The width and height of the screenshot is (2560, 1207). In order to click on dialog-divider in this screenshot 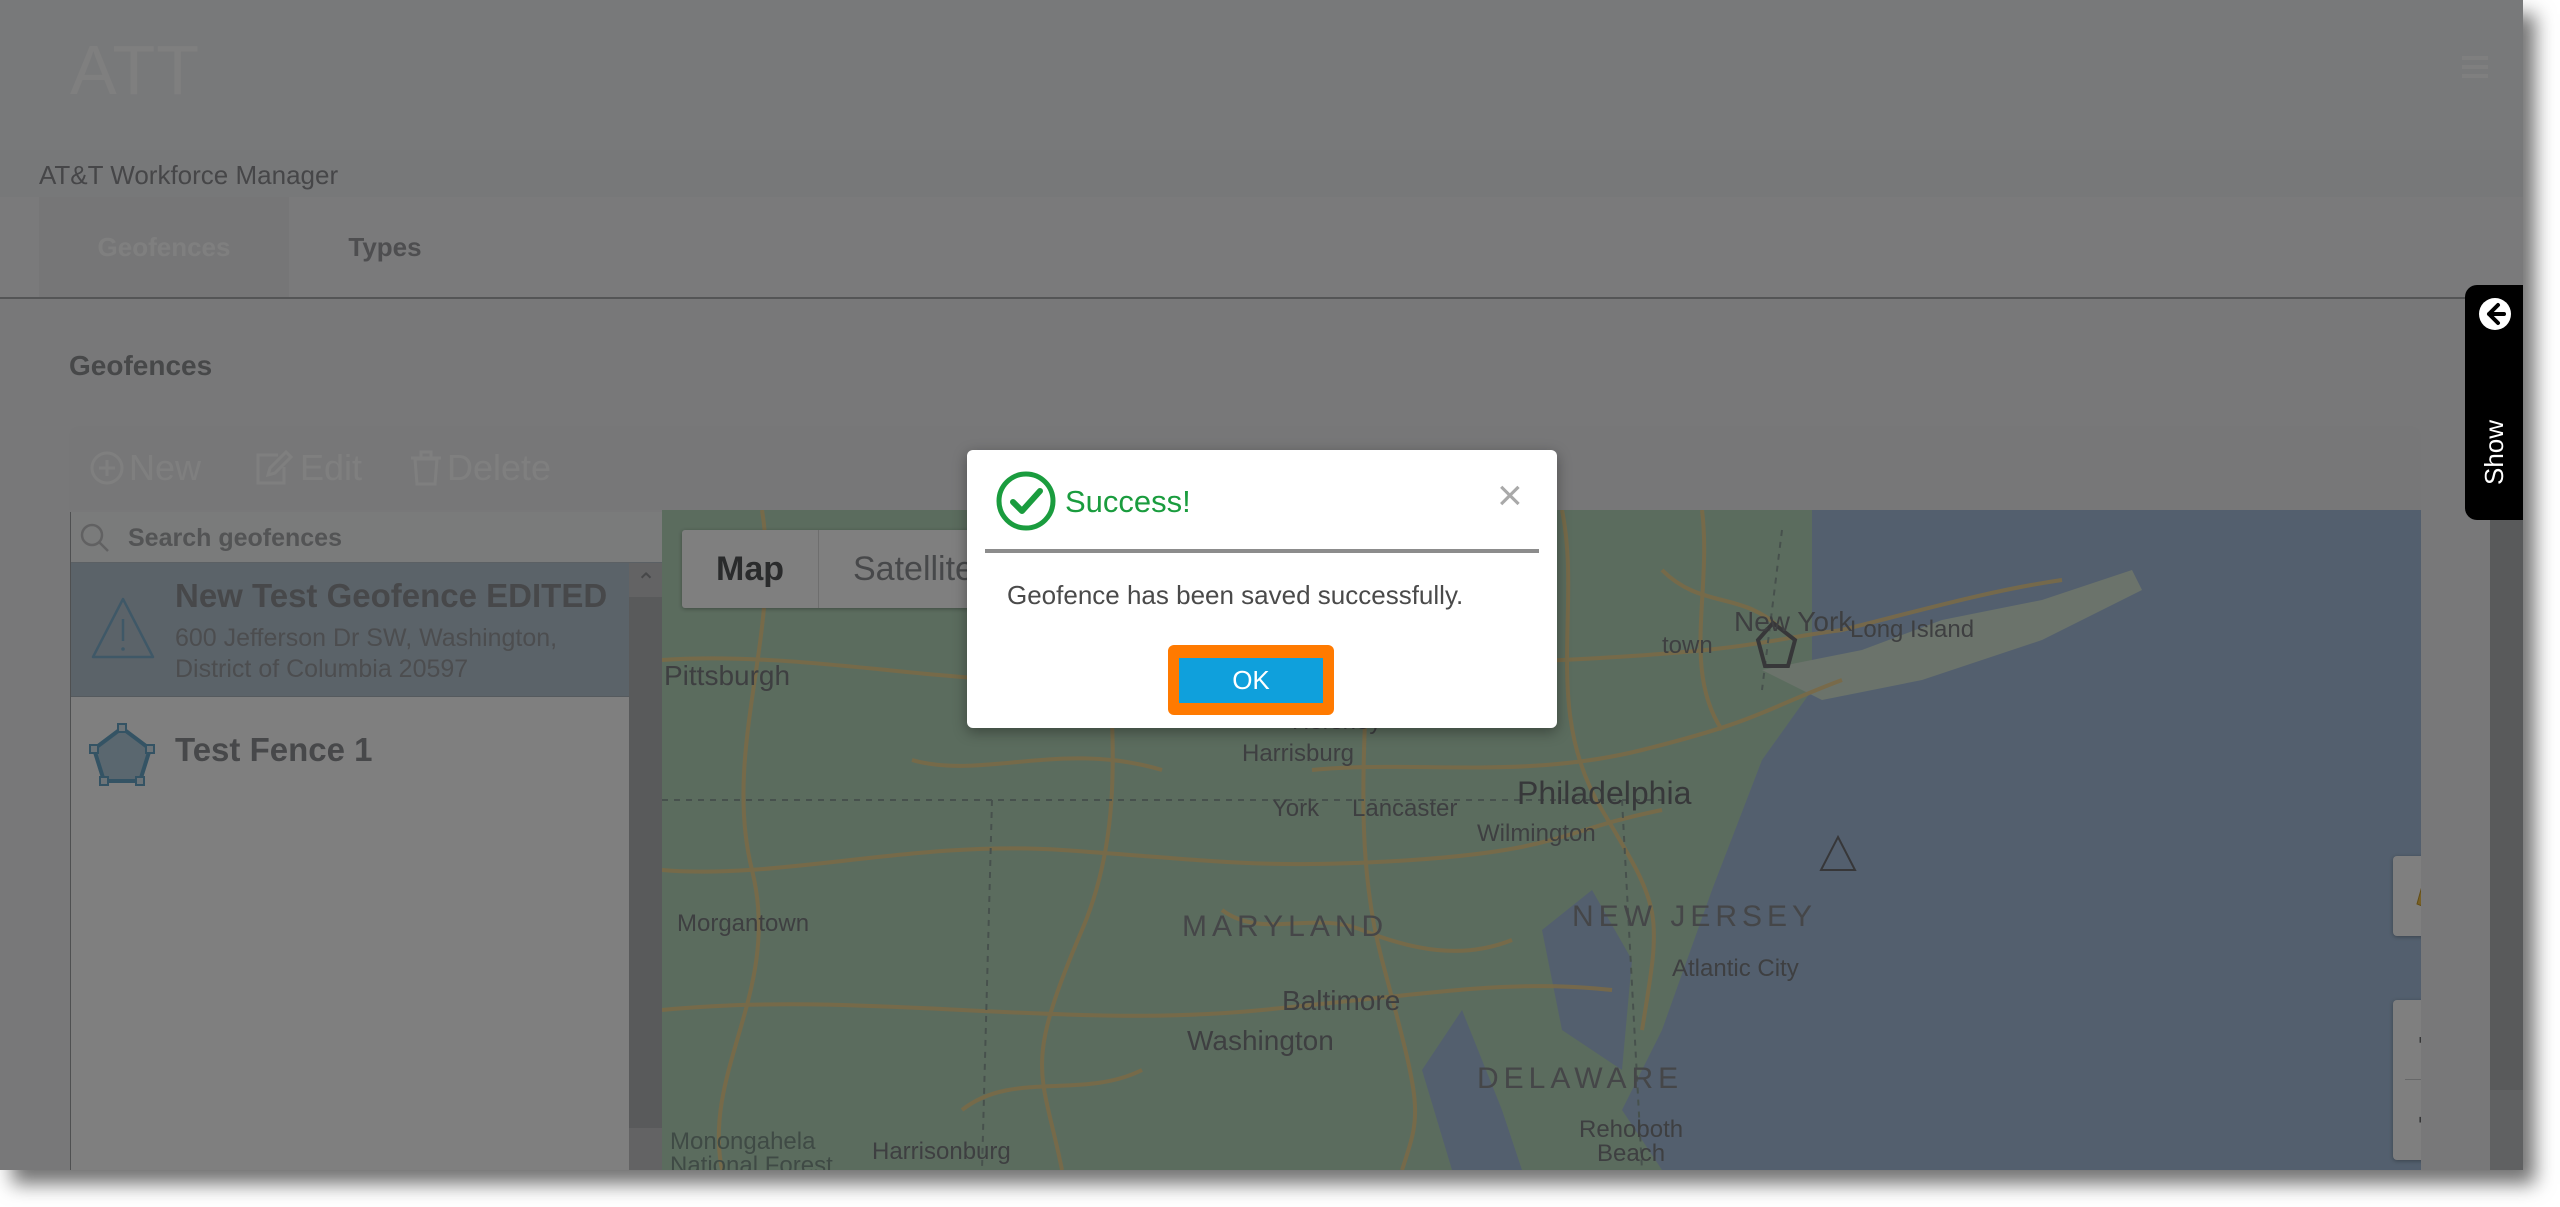, I will do `click(1262, 551)`.